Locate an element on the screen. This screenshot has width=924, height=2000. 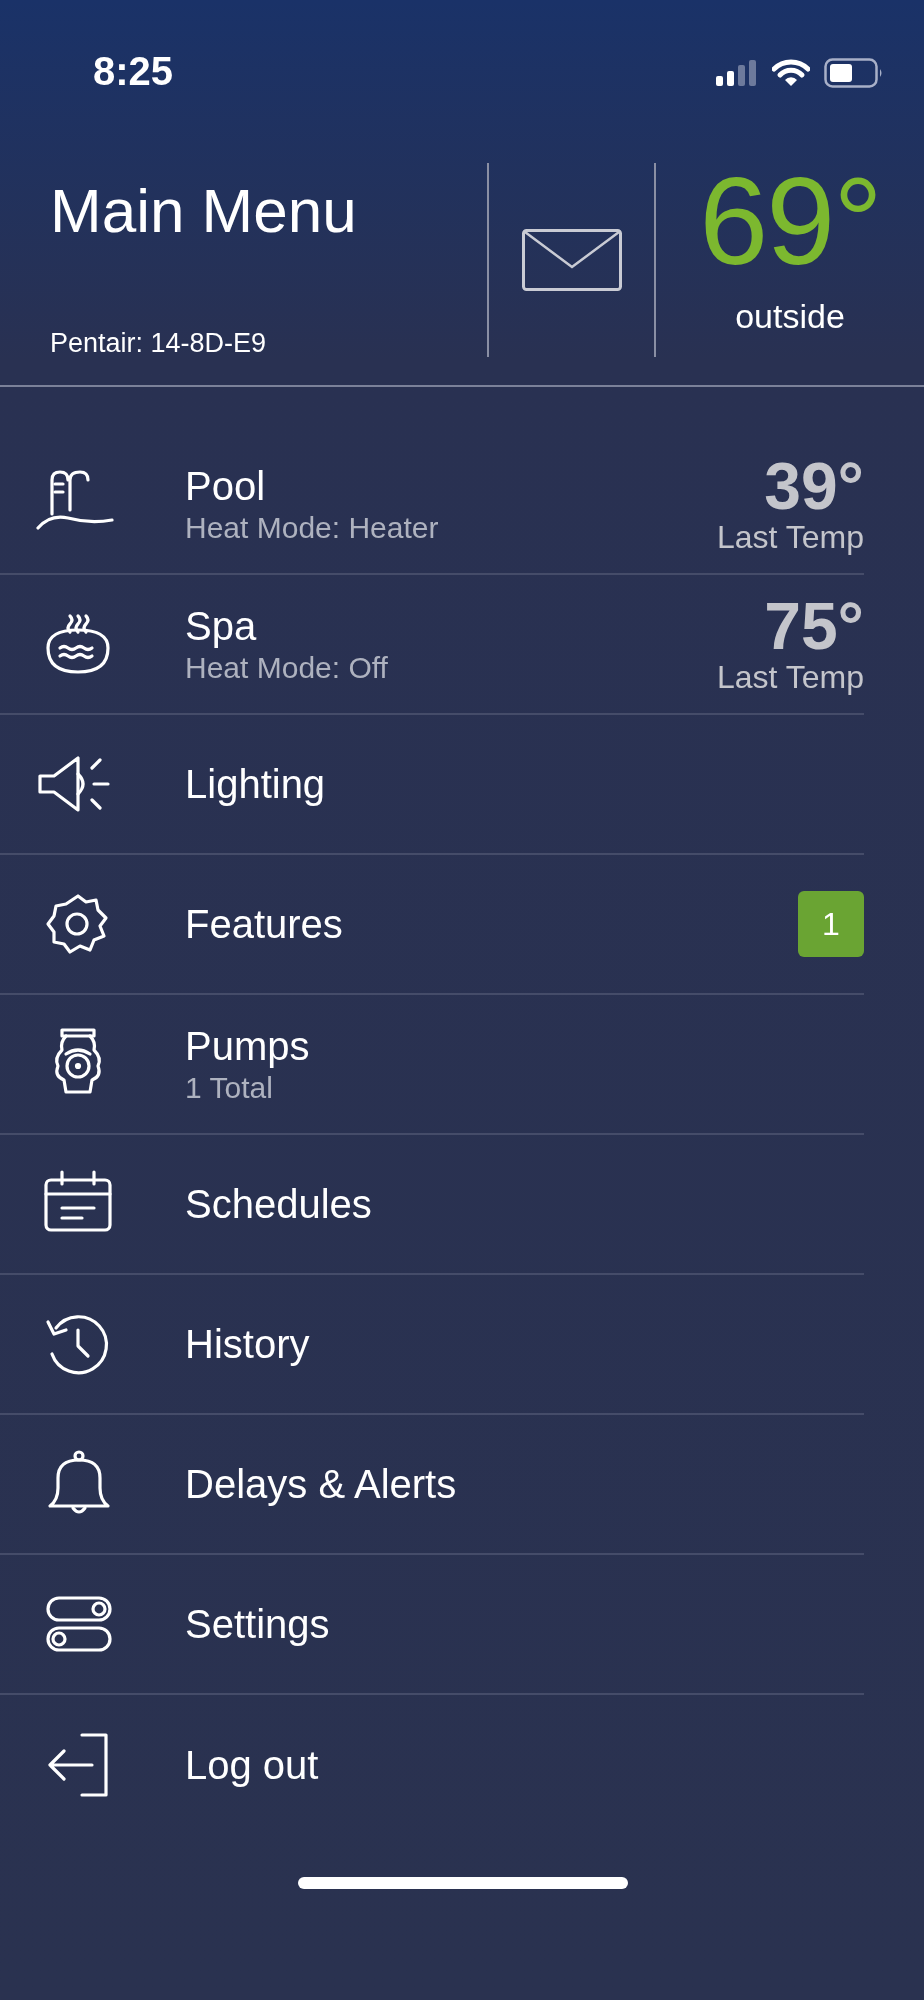
page-title: Main Menu is located at coordinates (204, 210).